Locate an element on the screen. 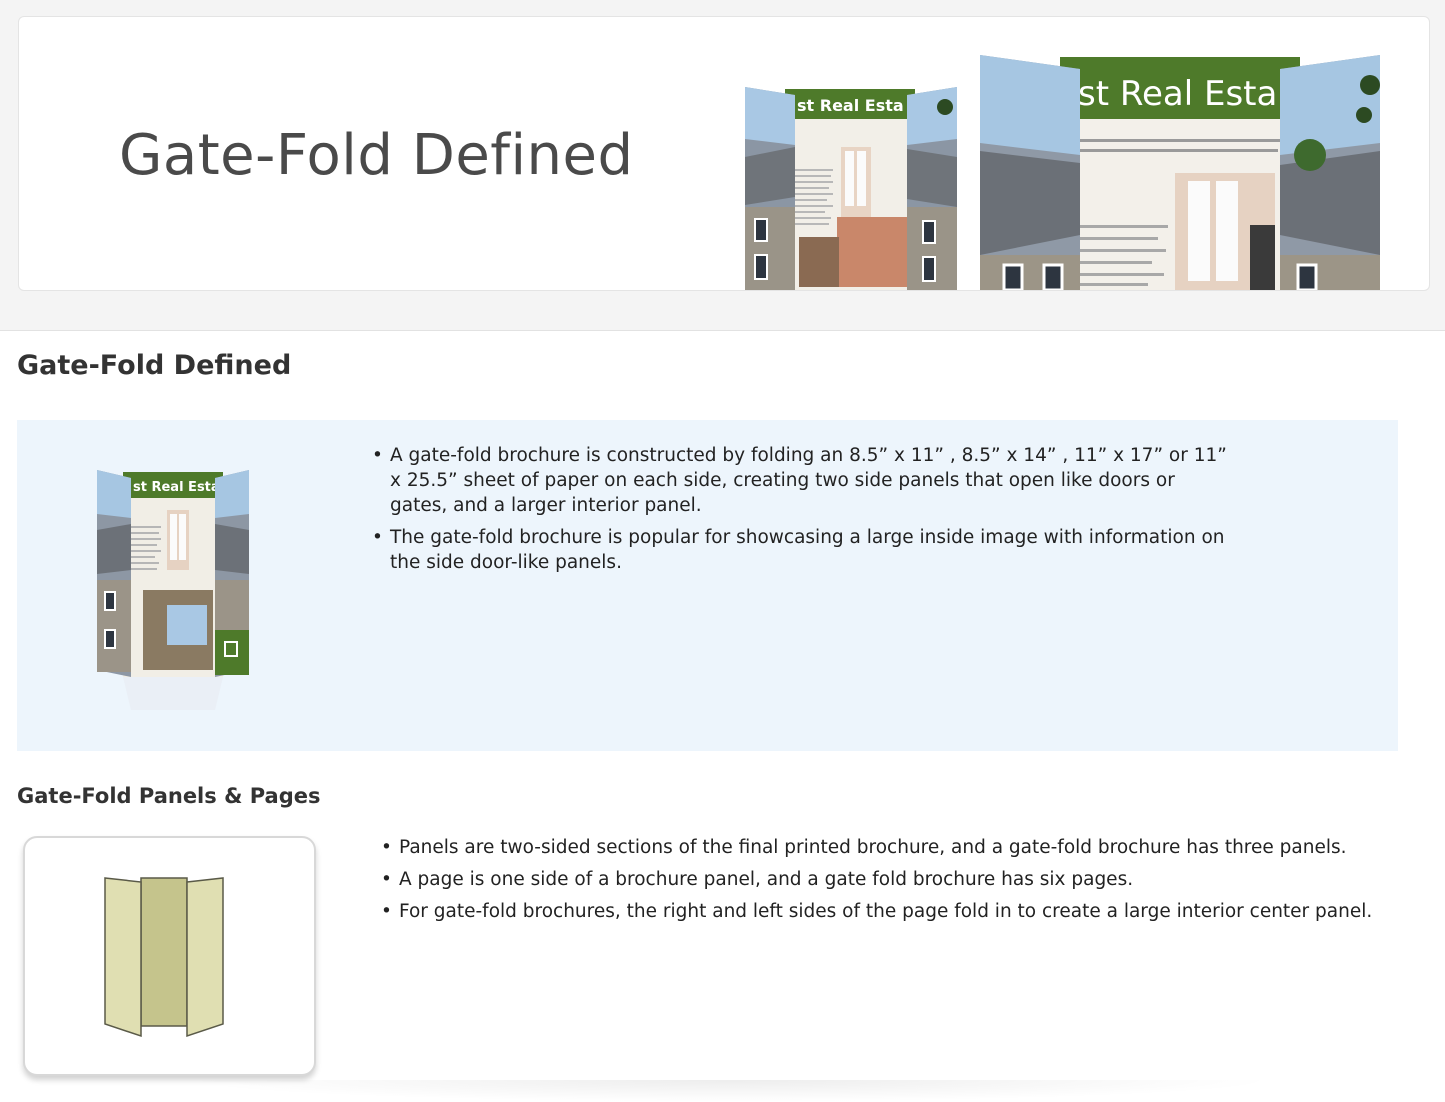 This screenshot has width=1445, height=1102. hero-brochure-large-heading: st Real Esta is located at coordinates (1177, 94).